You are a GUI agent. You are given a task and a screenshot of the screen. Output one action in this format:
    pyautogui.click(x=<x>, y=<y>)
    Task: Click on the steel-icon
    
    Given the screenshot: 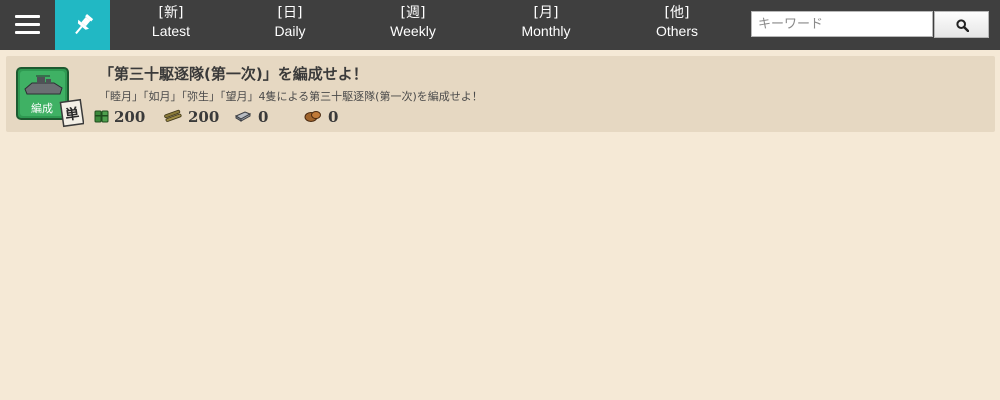 What is the action you would take?
    pyautogui.click(x=243, y=116)
    